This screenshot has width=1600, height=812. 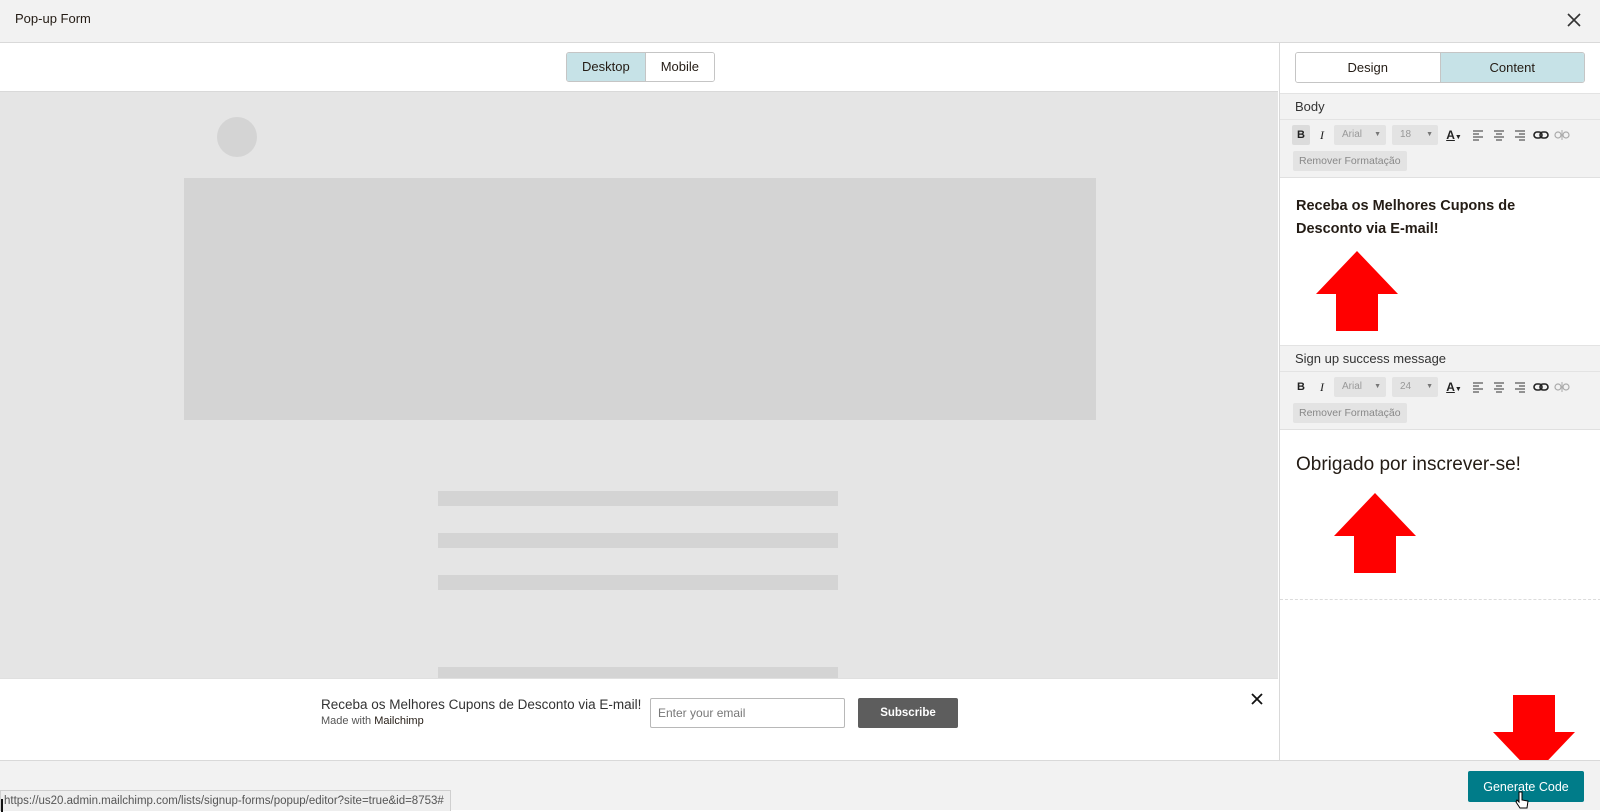 What do you see at coordinates (1440, 106) in the screenshot?
I see `section-header-body: Body` at bounding box center [1440, 106].